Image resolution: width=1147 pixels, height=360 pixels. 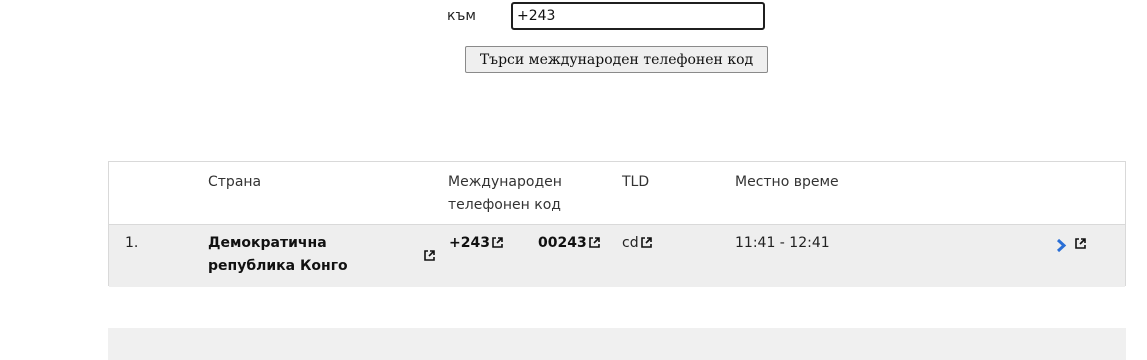 I want to click on country-name-line1: Демократична, so click(x=267, y=243).